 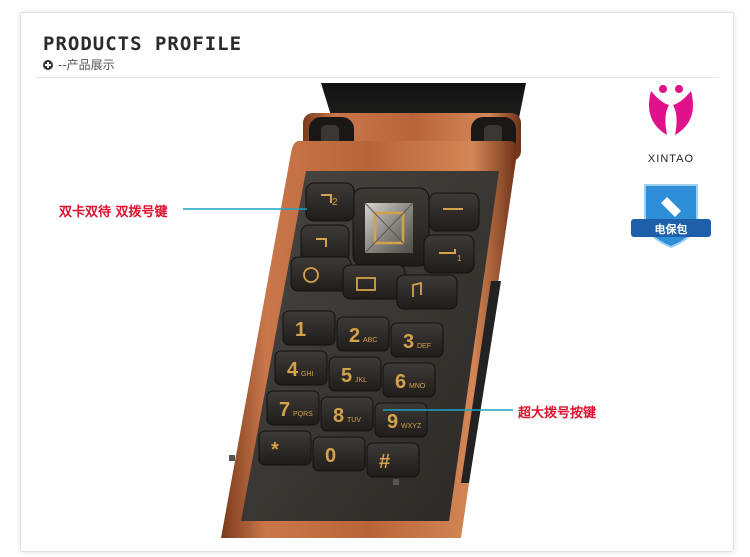 I want to click on key-digit: 3, so click(x=408, y=342).